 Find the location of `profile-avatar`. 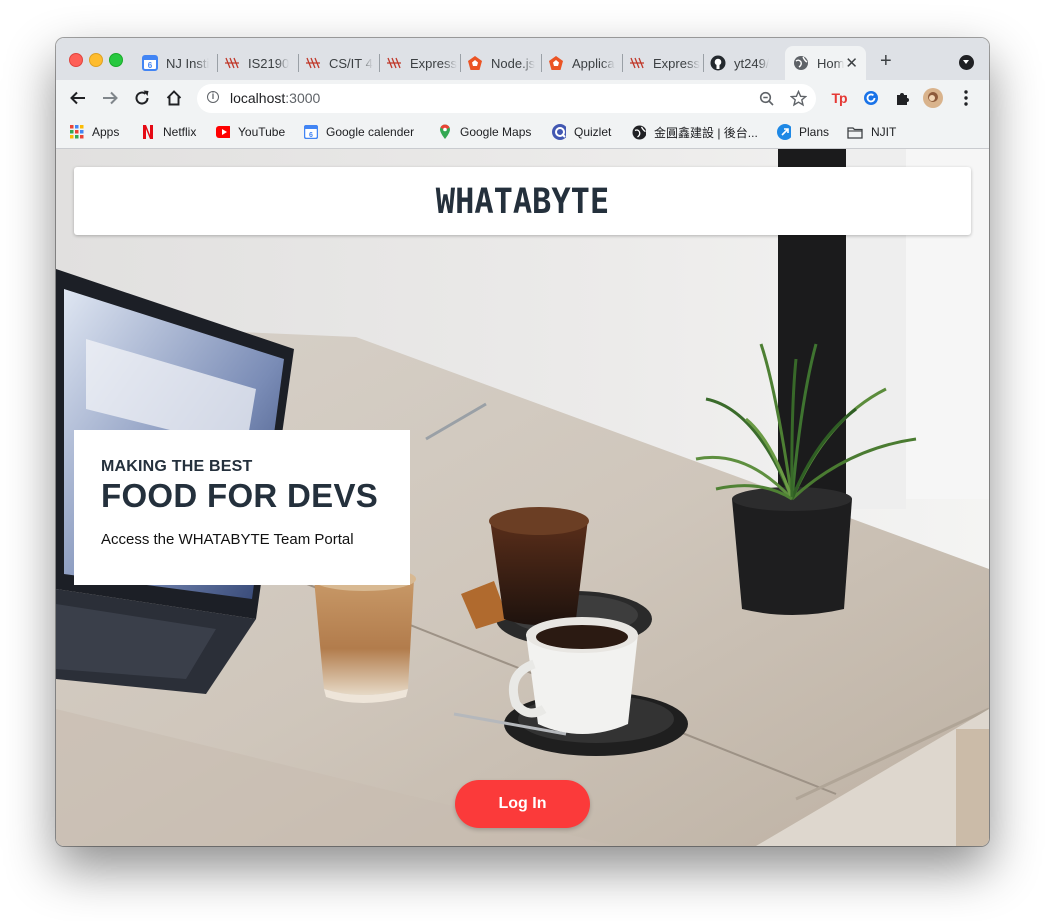

profile-avatar is located at coordinates (933, 98).